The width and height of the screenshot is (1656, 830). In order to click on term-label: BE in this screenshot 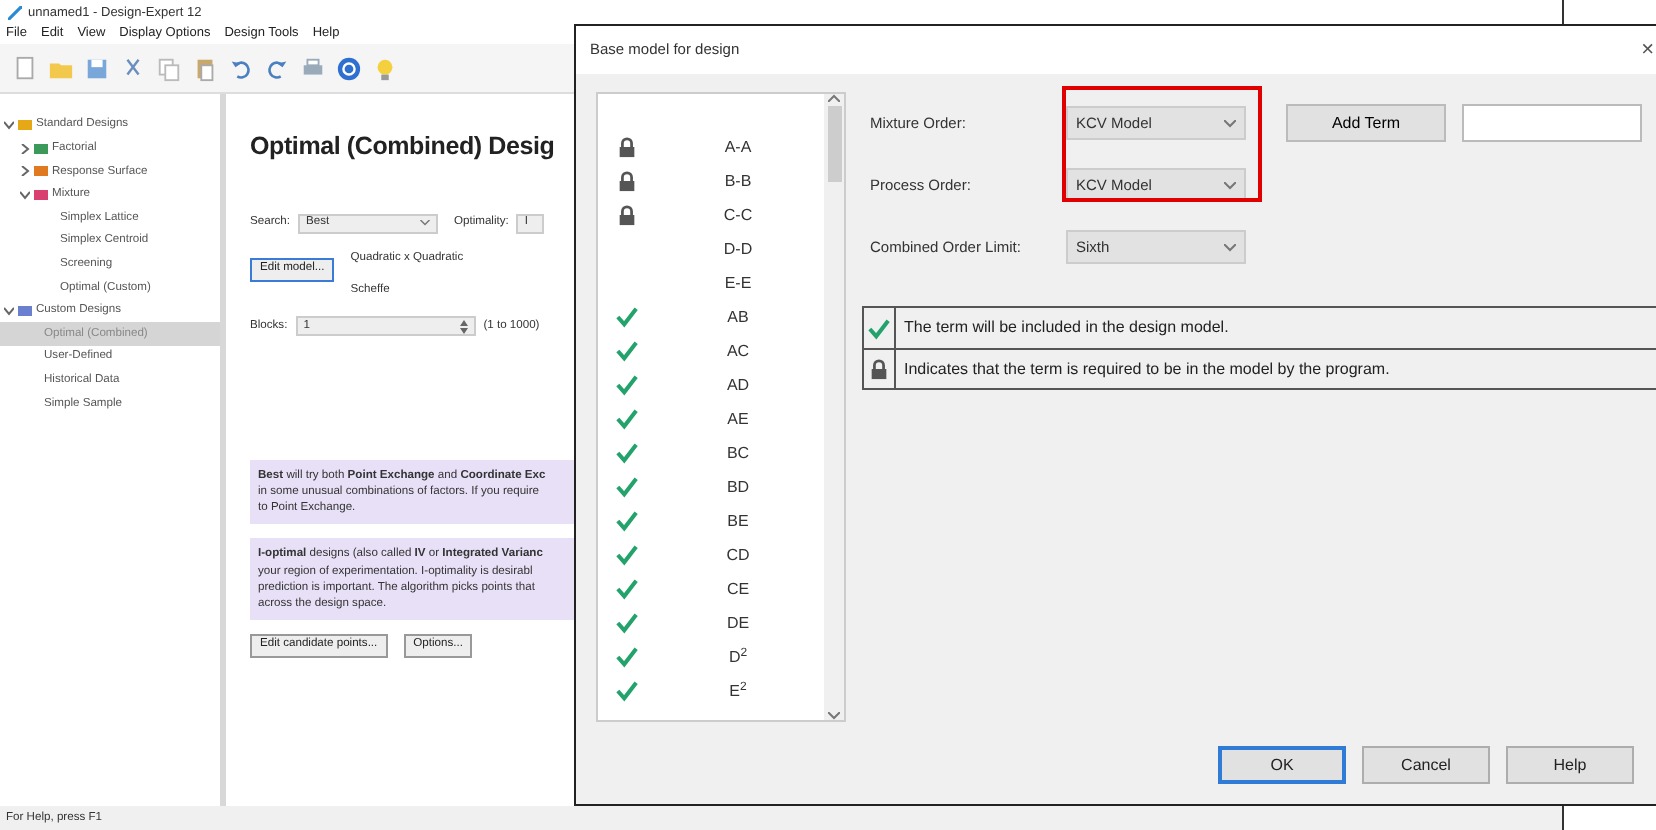, I will do `click(738, 521)`.